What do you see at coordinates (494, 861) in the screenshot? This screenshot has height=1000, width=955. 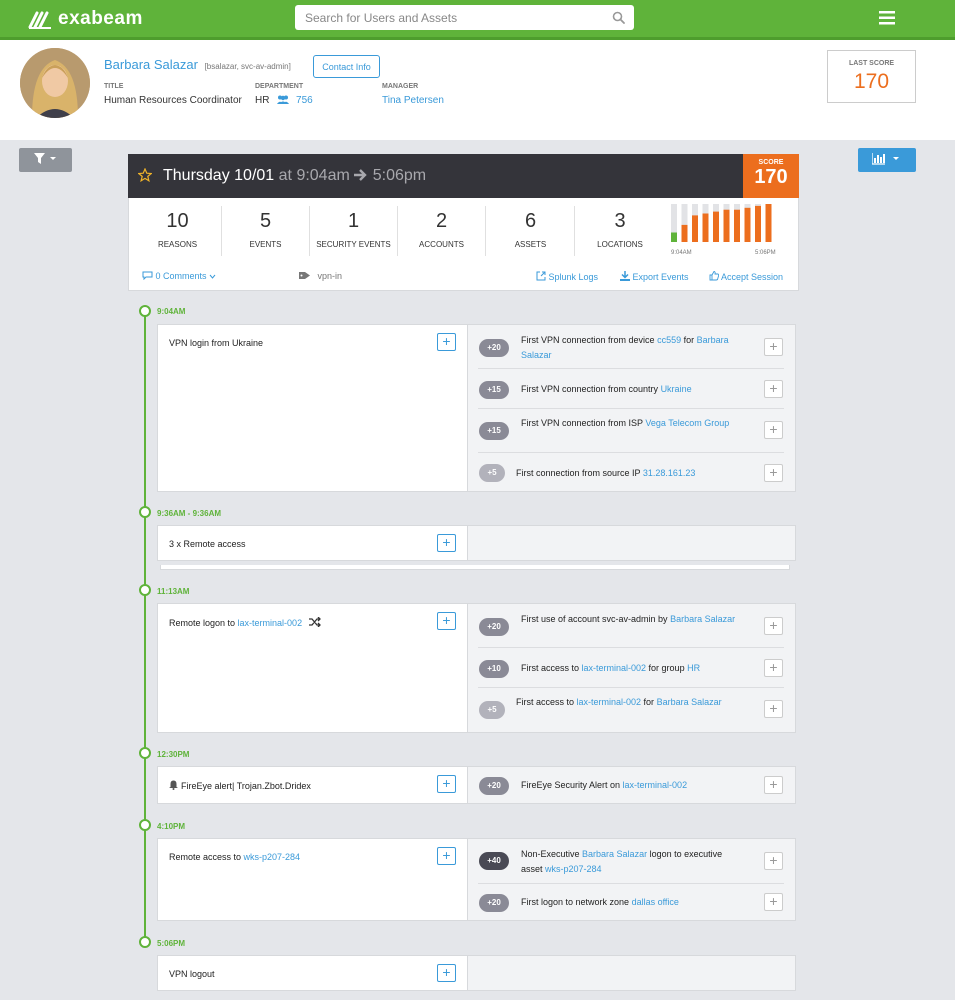 I see `reason-score-badge: +40` at bounding box center [494, 861].